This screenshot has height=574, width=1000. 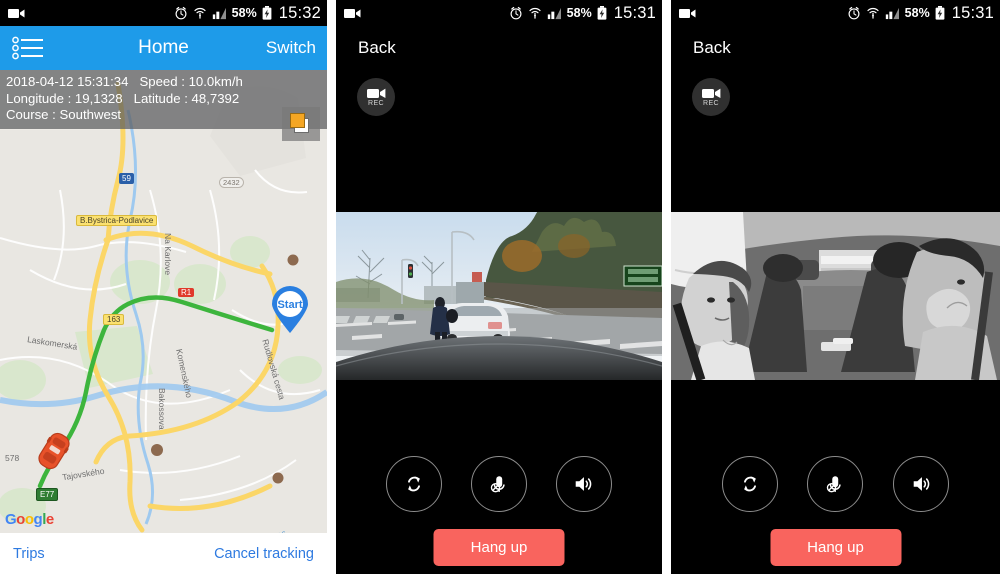 What do you see at coordinates (114, 319) in the screenshot?
I see `map-label-163: 163` at bounding box center [114, 319].